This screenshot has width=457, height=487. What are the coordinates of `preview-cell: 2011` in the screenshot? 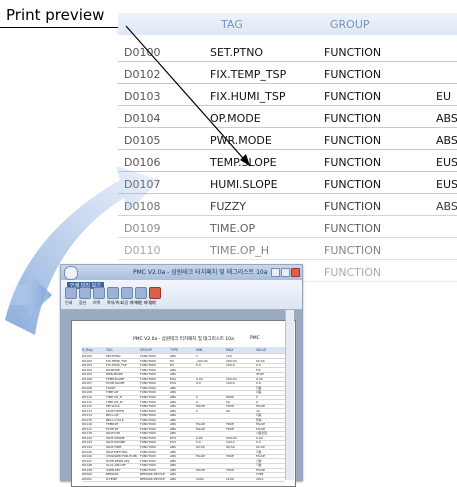 It's located at (260, 478).